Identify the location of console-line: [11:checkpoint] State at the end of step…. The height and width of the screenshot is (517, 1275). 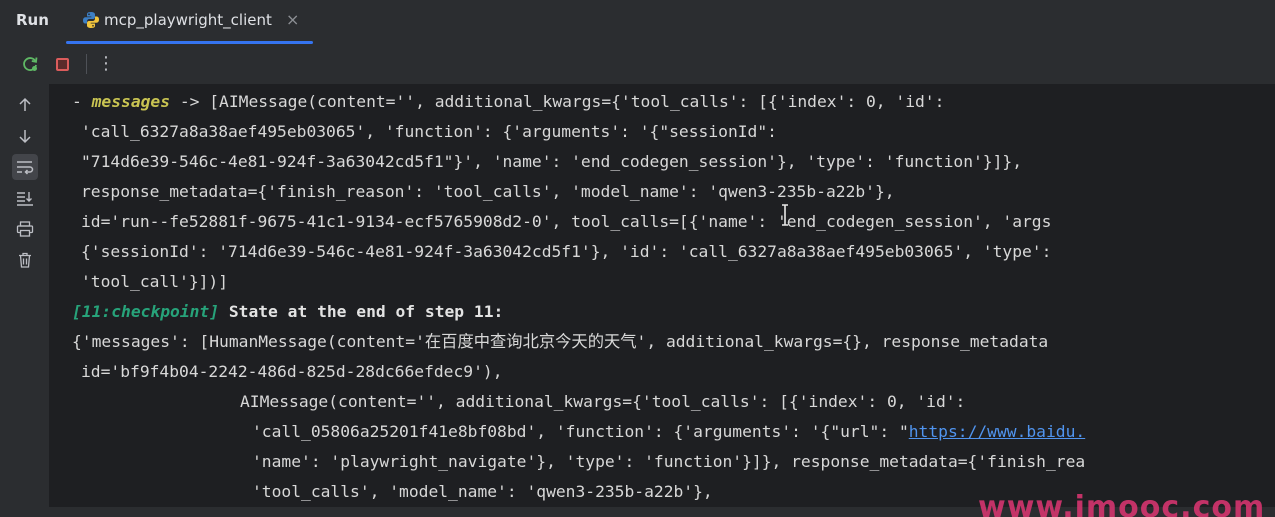
(287, 312).